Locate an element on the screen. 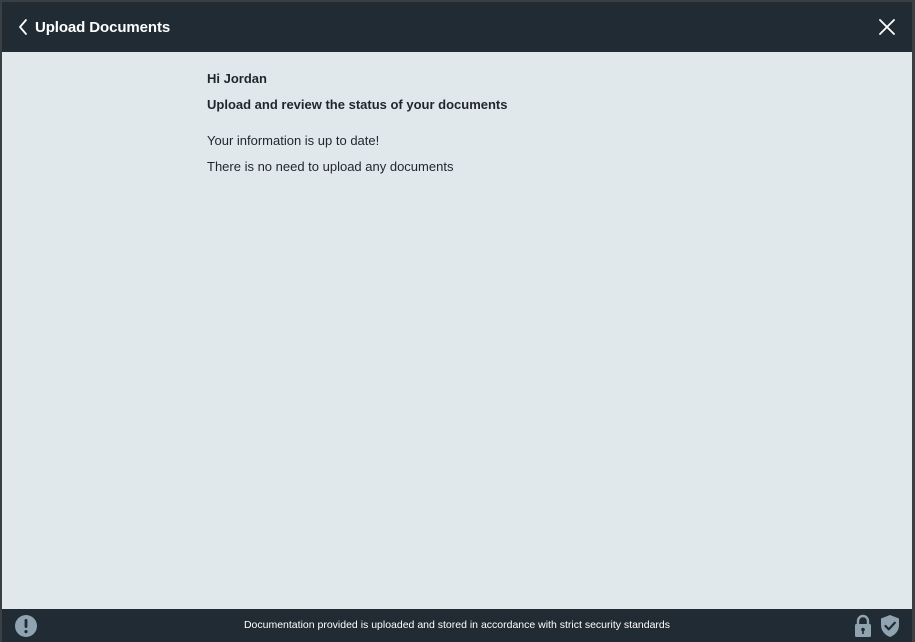 Image resolution: width=915 pixels, height=642 pixels. dialog-title: Upload Documents is located at coordinates (103, 27).